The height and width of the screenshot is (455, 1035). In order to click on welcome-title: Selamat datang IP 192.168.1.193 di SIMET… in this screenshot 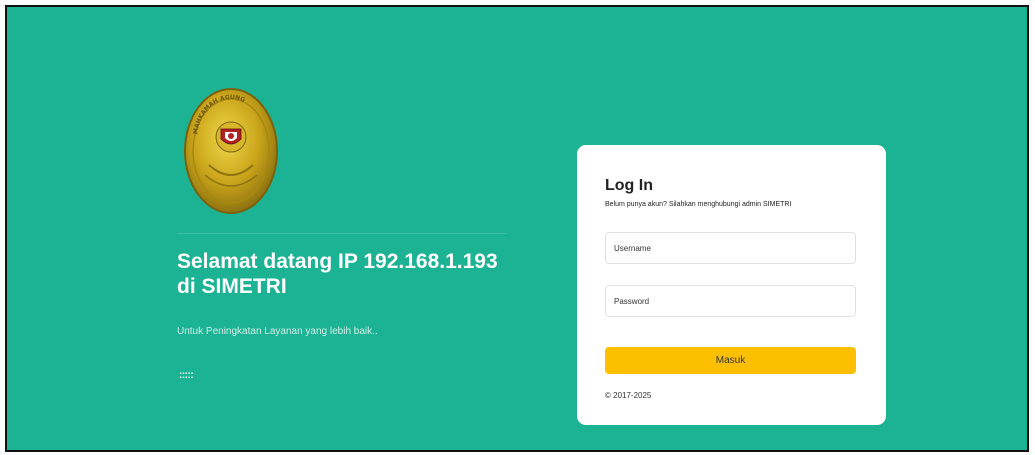, I will do `click(337, 274)`.